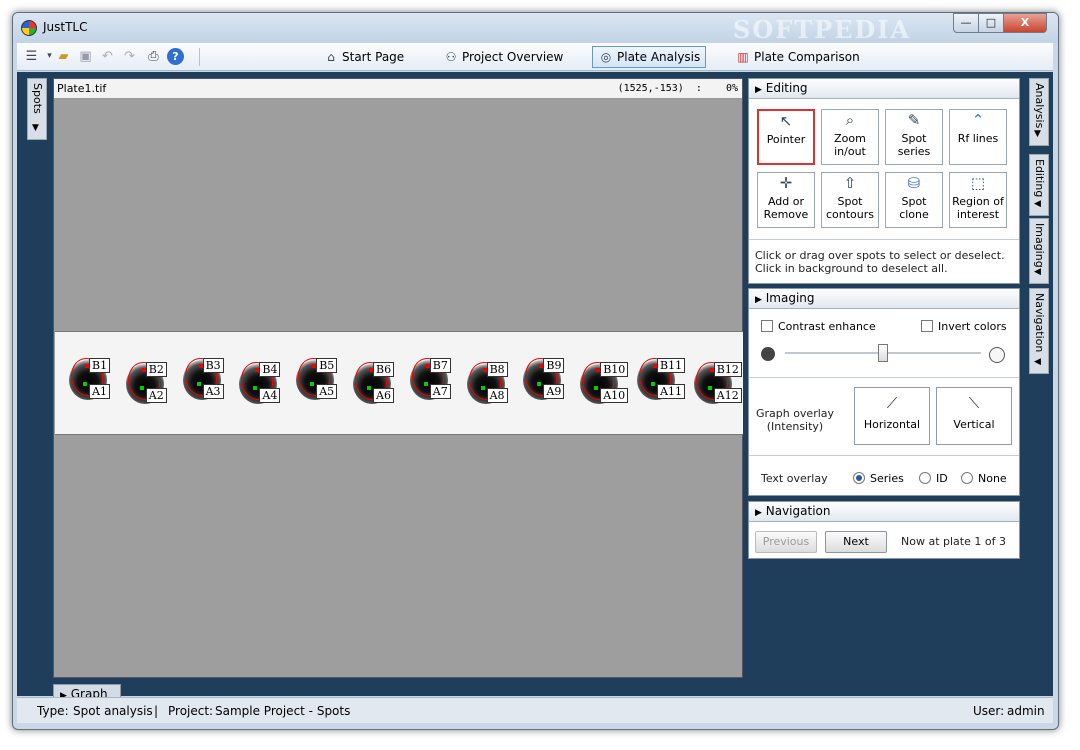 The height and width of the screenshot is (750, 1080). Describe the element at coordinates (213, 365) in the screenshot. I see `spot-label-top: B3` at that location.